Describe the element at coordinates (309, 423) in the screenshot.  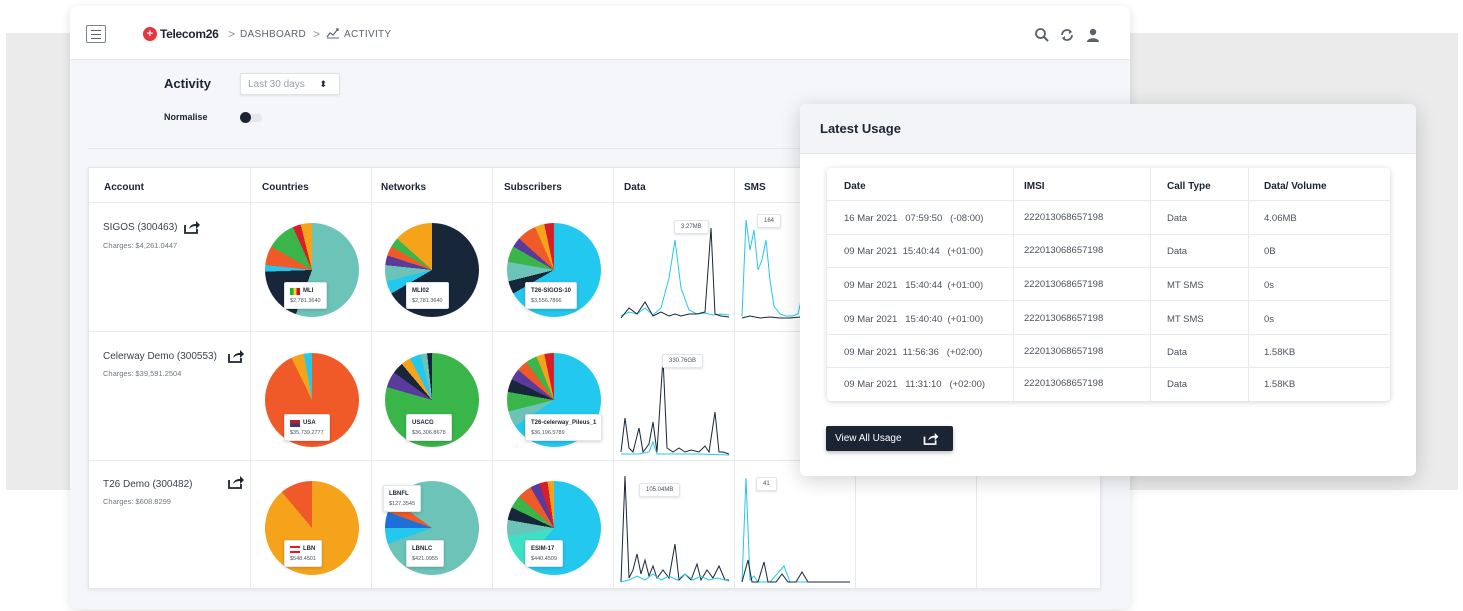
I see `country-name: USA` at that location.